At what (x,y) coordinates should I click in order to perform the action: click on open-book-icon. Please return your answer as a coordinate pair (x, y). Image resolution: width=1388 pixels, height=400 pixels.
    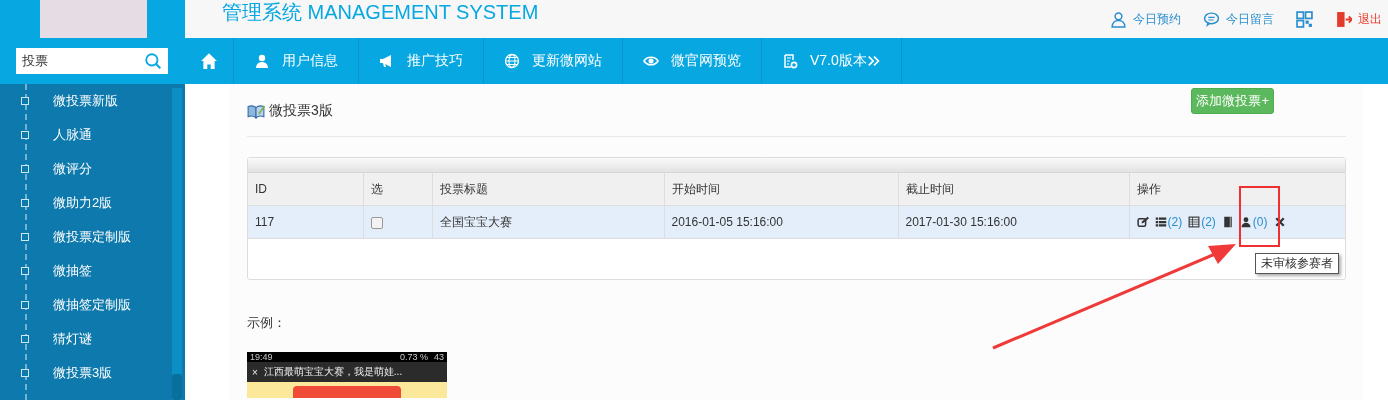
    Looking at the image, I should click on (256, 111).